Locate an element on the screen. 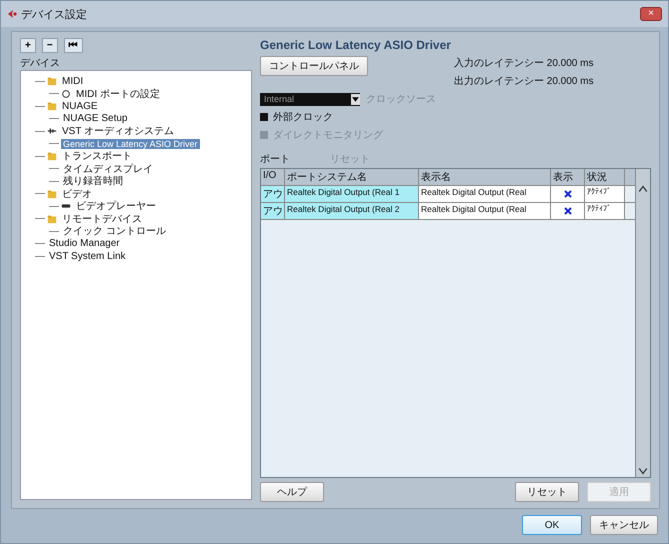 The height and width of the screenshot is (544, 669). tree-item: クイック コントロール is located at coordinates (114, 231).